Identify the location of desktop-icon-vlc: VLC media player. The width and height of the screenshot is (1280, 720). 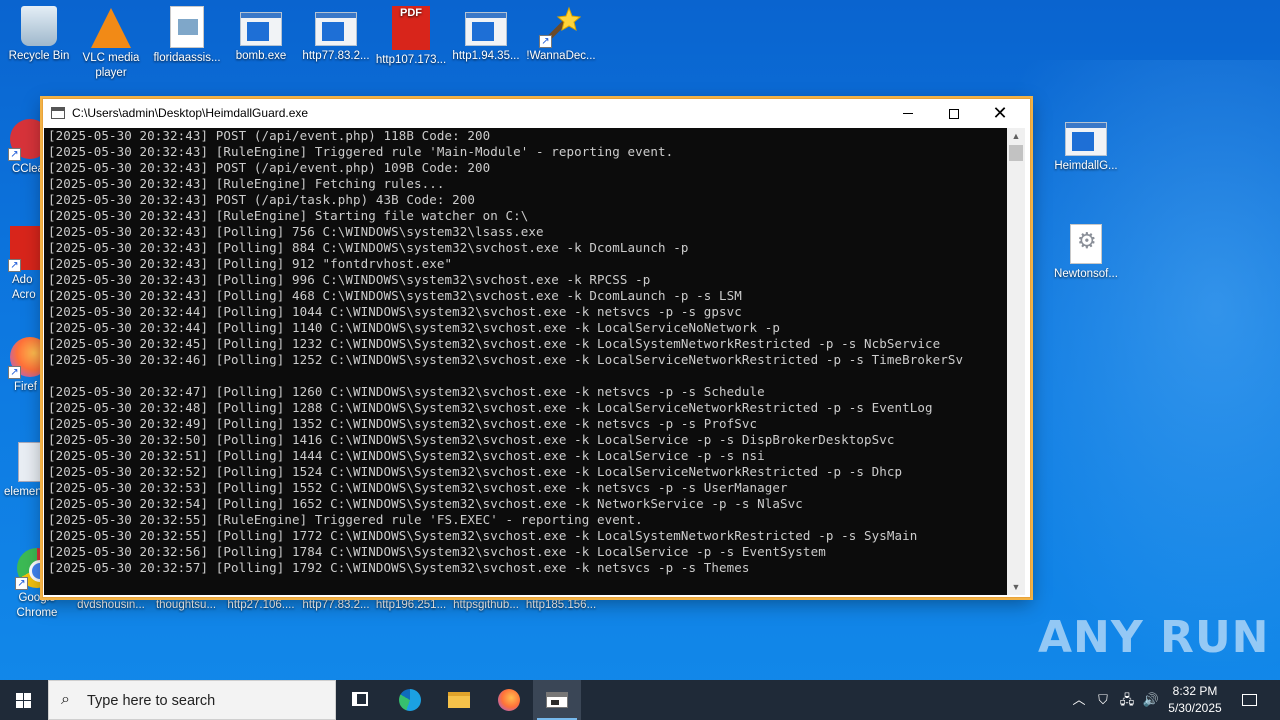
(111, 41).